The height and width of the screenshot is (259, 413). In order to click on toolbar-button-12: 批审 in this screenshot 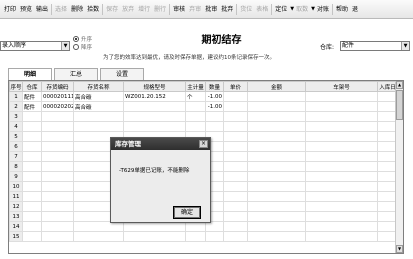, I will do `click(211, 9)`.